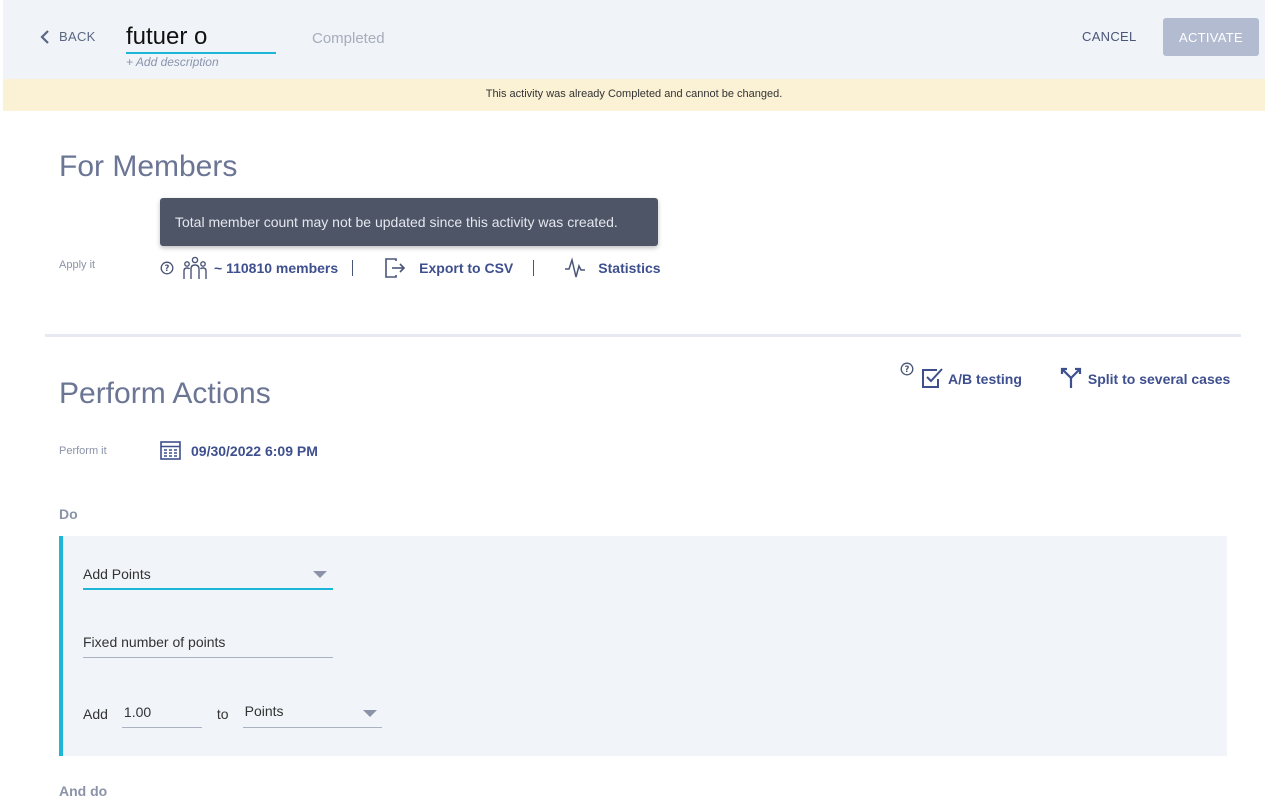 The image size is (1265, 799). What do you see at coordinates (395, 268) in the screenshot?
I see `export-icon` at bounding box center [395, 268].